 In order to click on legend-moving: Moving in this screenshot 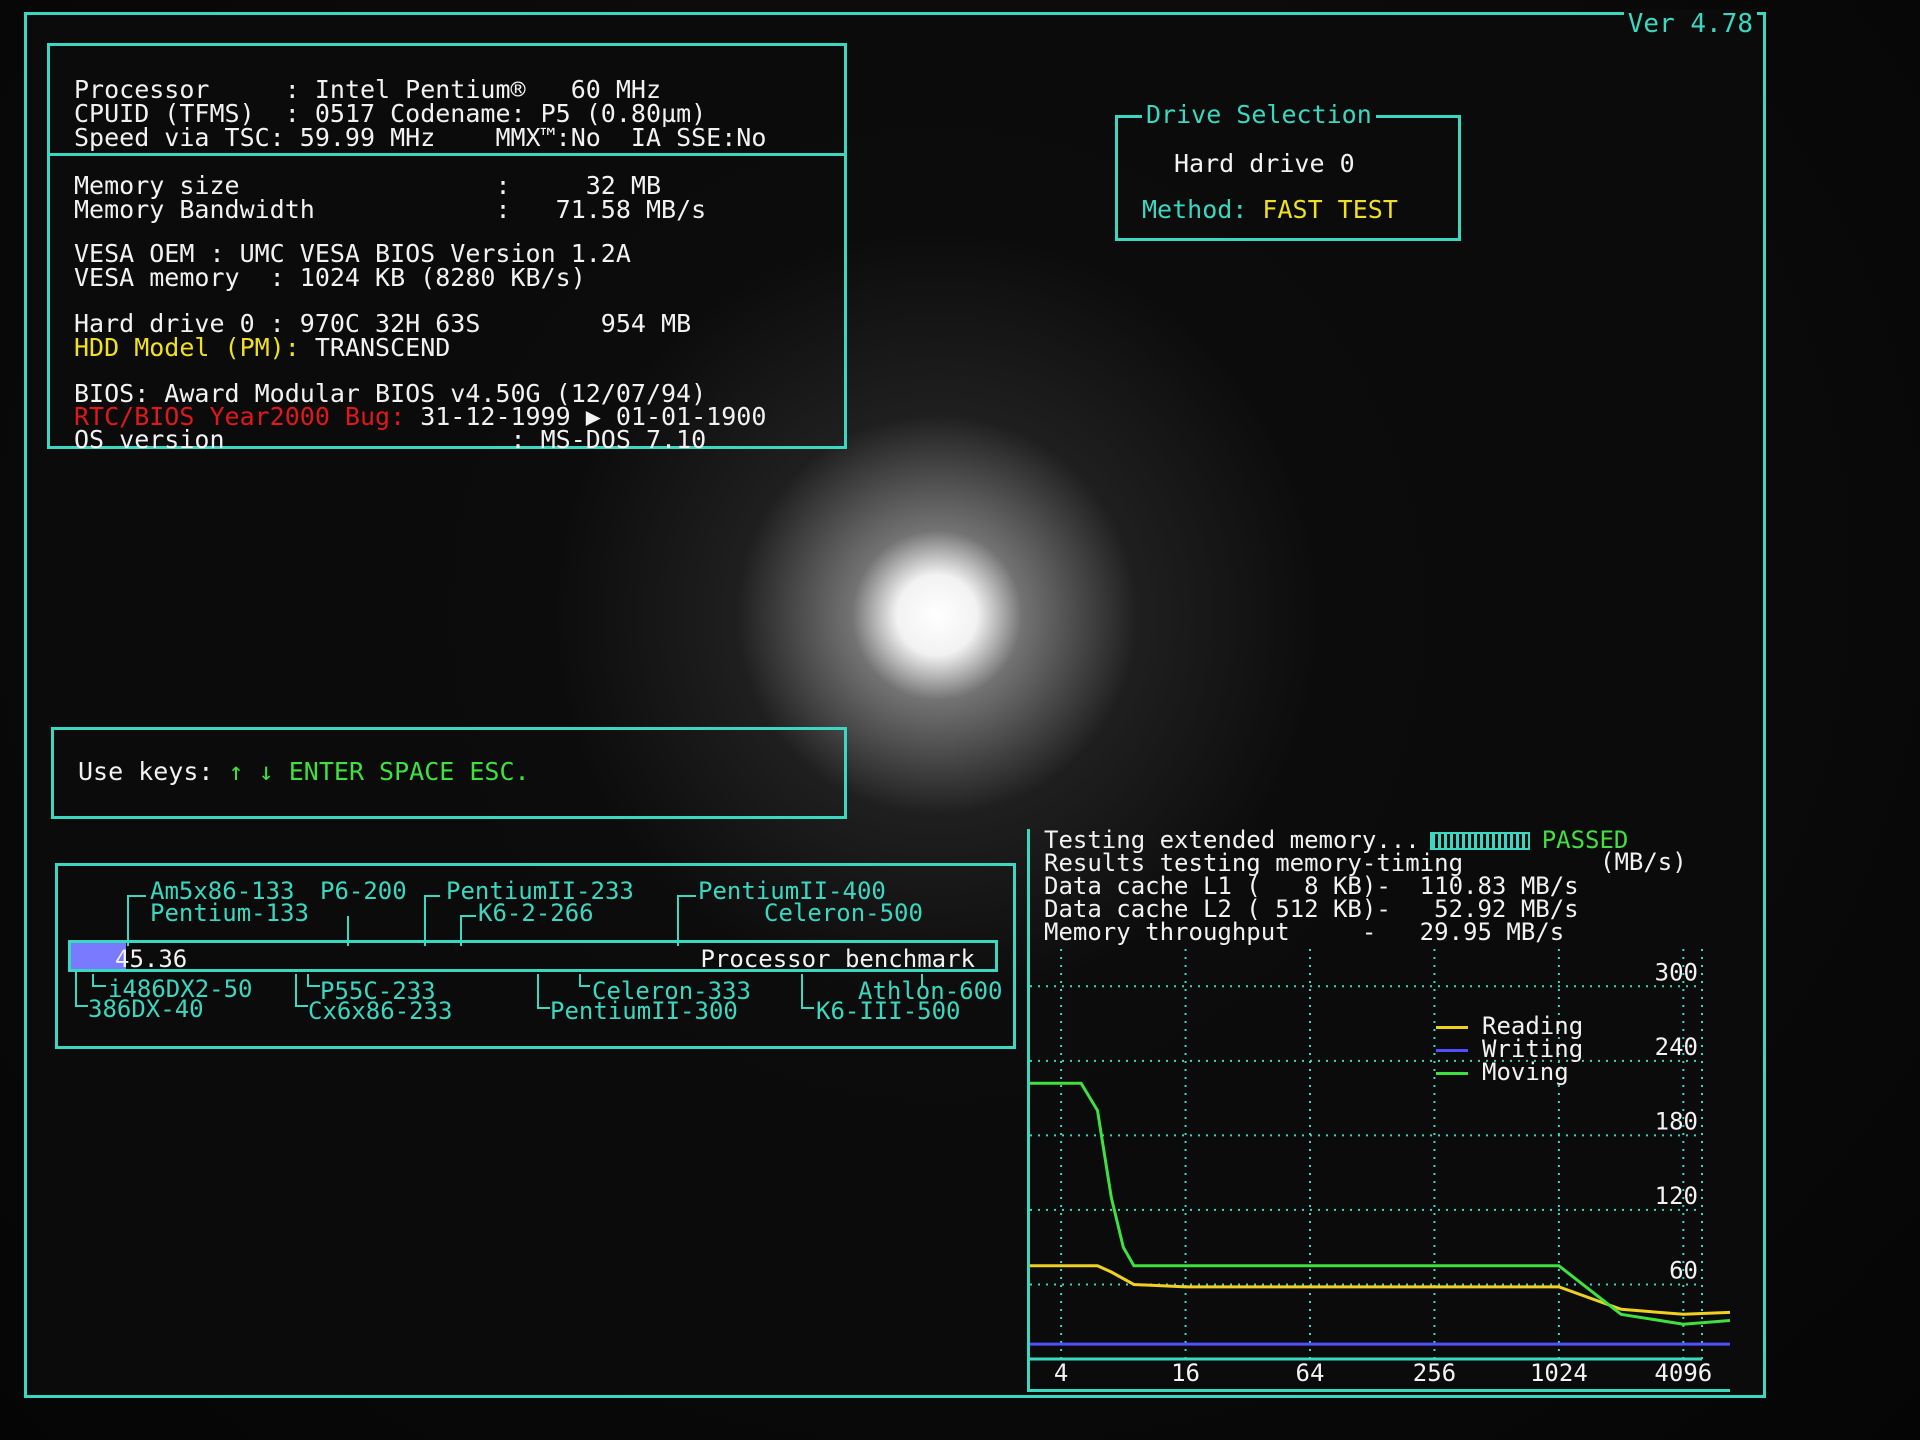, I will do `click(1502, 1072)`.